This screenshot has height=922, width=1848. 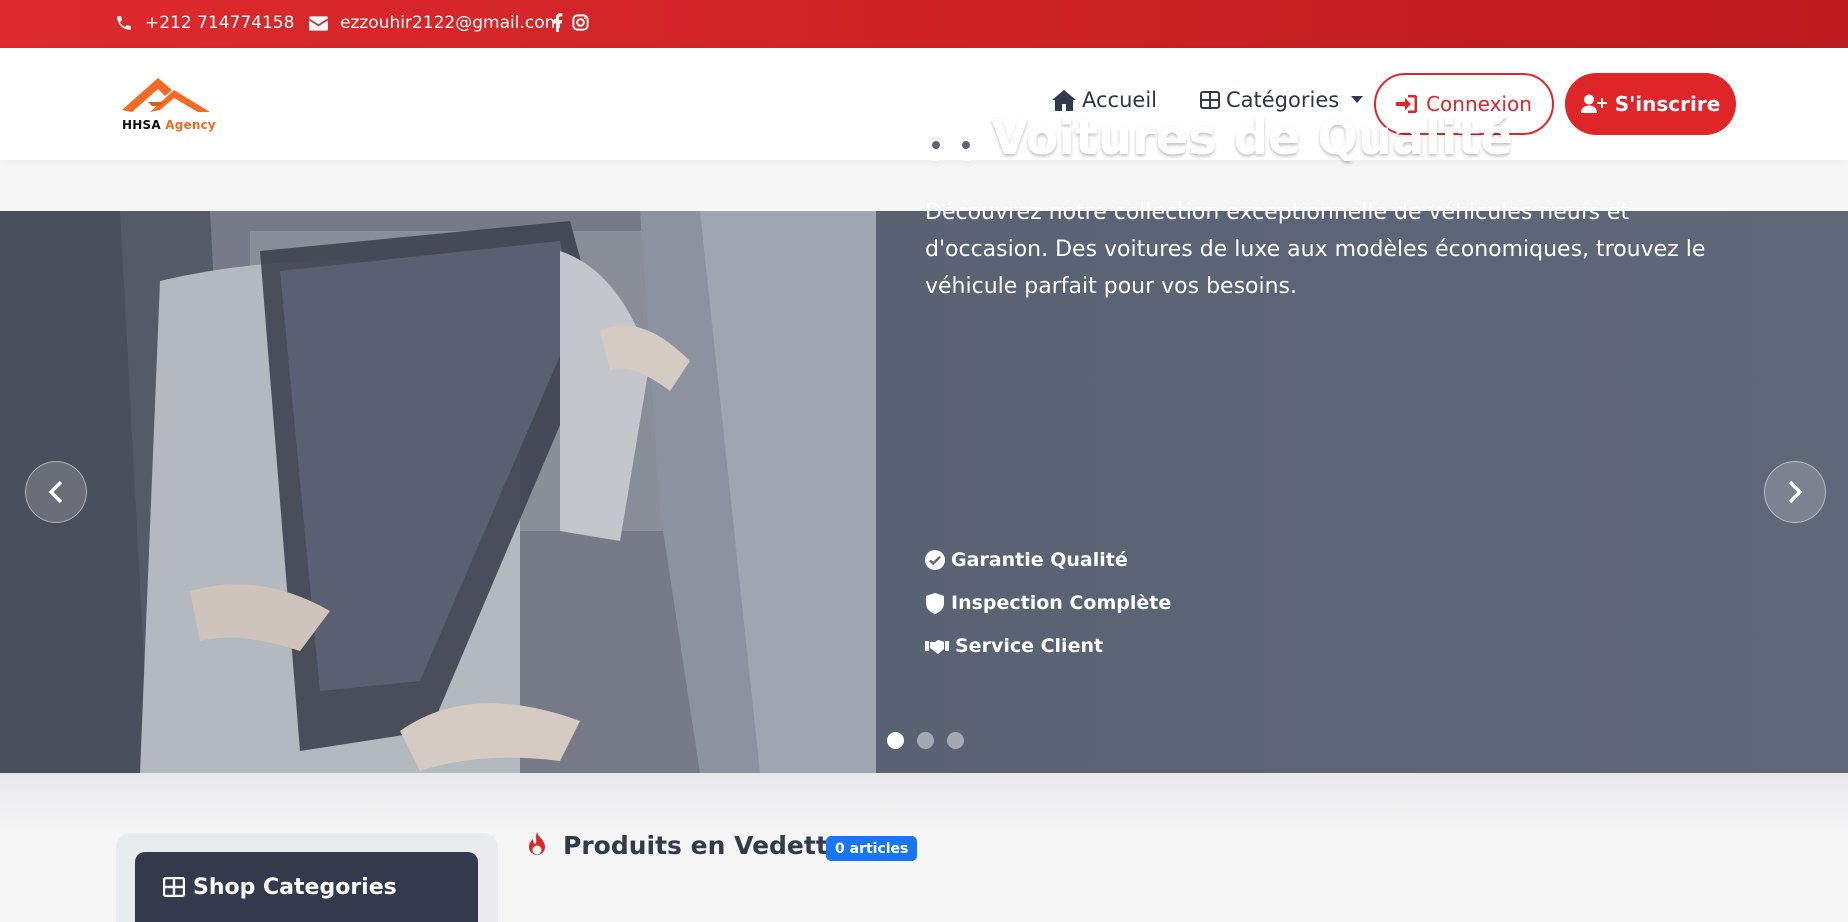 What do you see at coordinates (872, 848) in the screenshot?
I see `featured-count-badge: 0 articles` at bounding box center [872, 848].